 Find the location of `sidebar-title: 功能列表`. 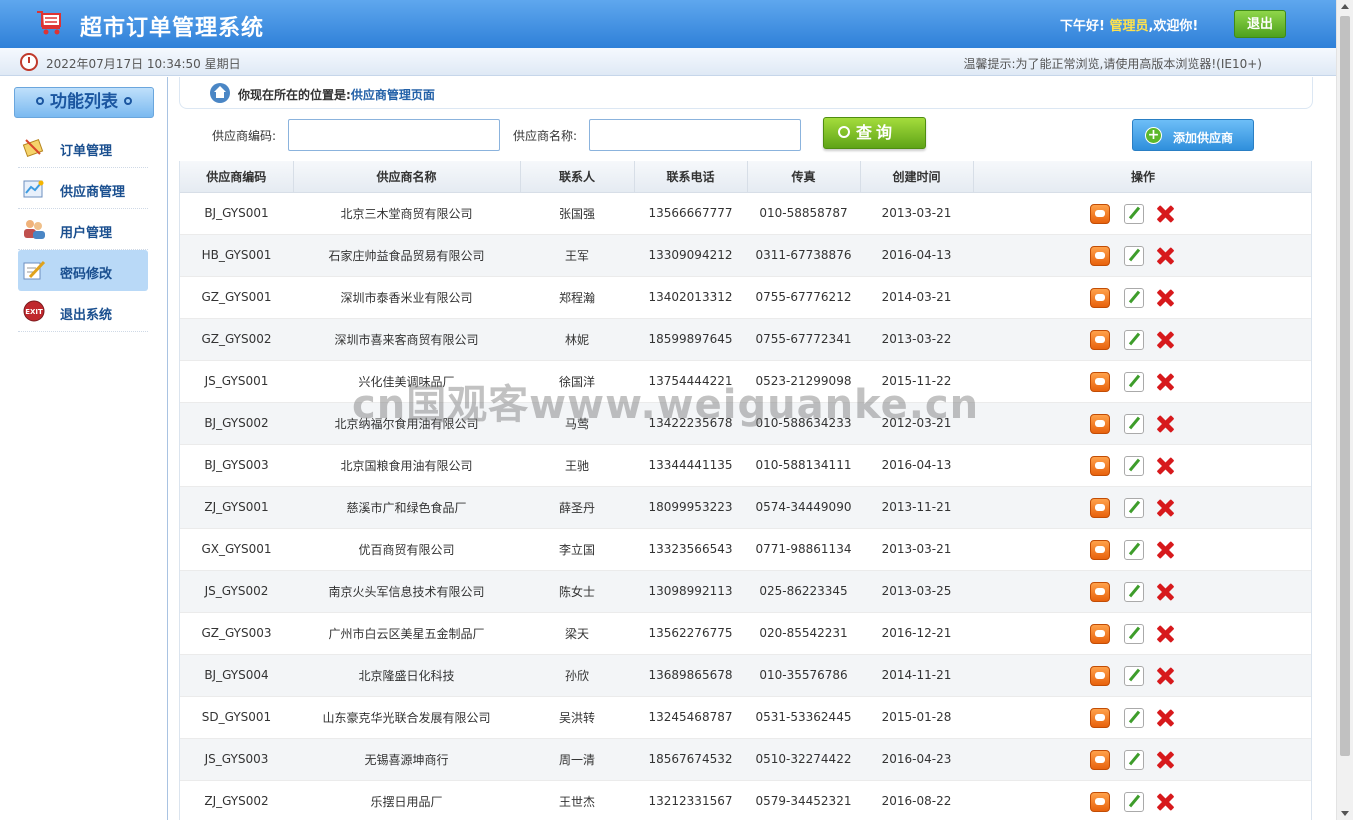

sidebar-title: 功能列表 is located at coordinates (84, 102).